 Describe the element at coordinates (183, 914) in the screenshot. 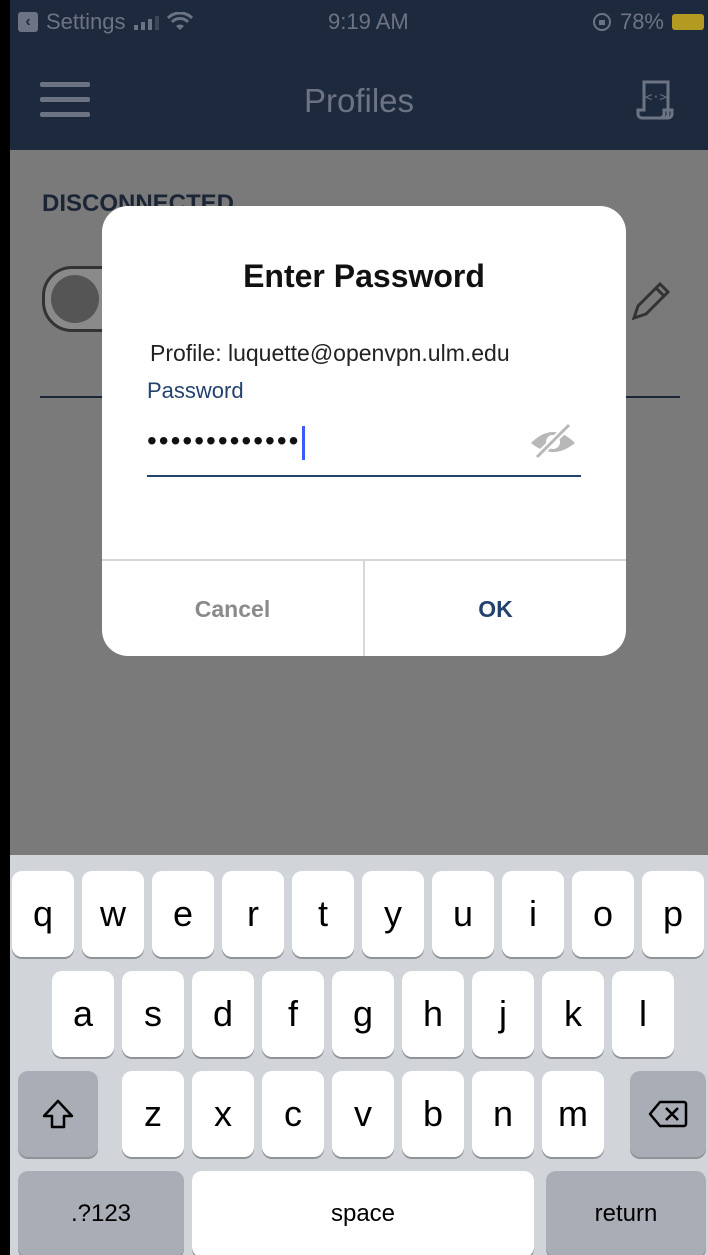

I see `key-e: e` at that location.